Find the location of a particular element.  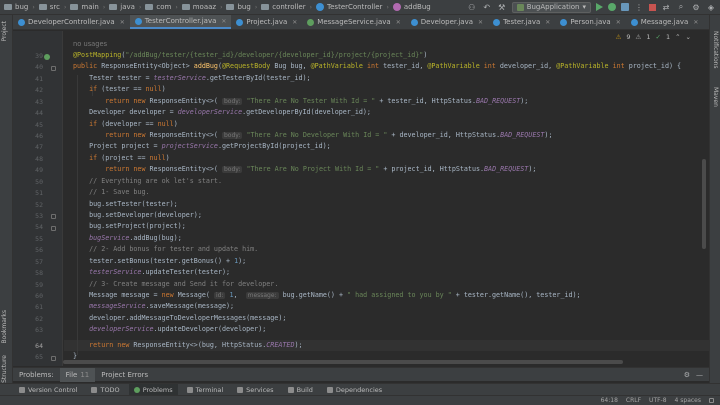

indent-setting: 4 spaces is located at coordinates (688, 400).